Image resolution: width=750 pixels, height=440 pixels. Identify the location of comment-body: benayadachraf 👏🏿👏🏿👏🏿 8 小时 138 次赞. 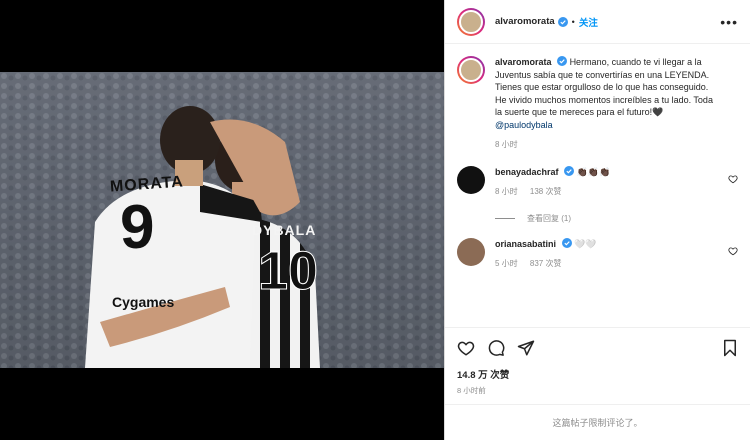
(605, 182).